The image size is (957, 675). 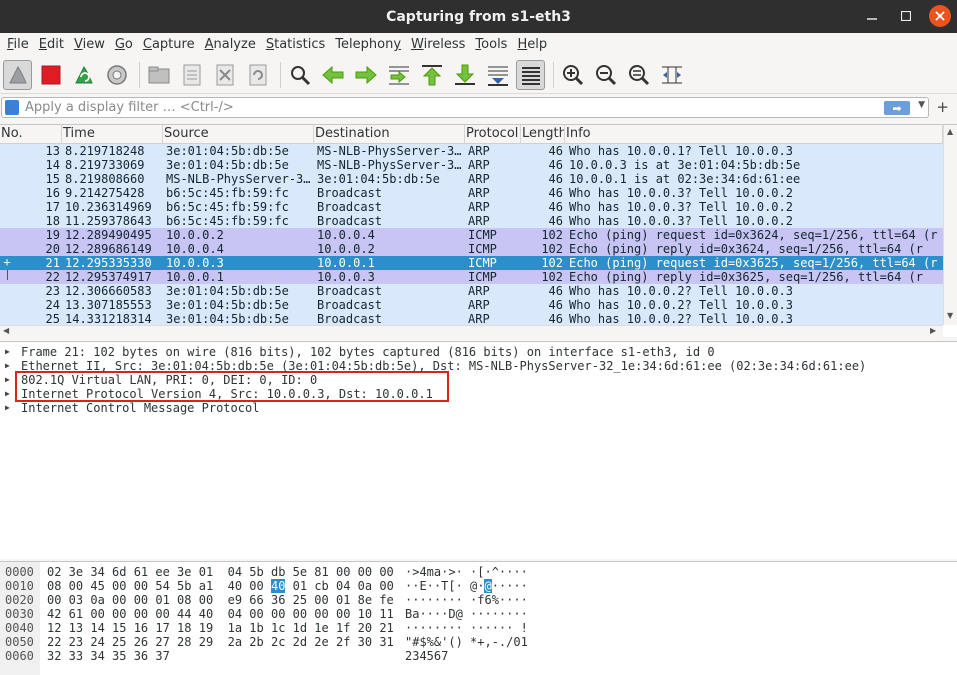 I want to click on scroll-right-icon: ▶, so click(x=933, y=330).